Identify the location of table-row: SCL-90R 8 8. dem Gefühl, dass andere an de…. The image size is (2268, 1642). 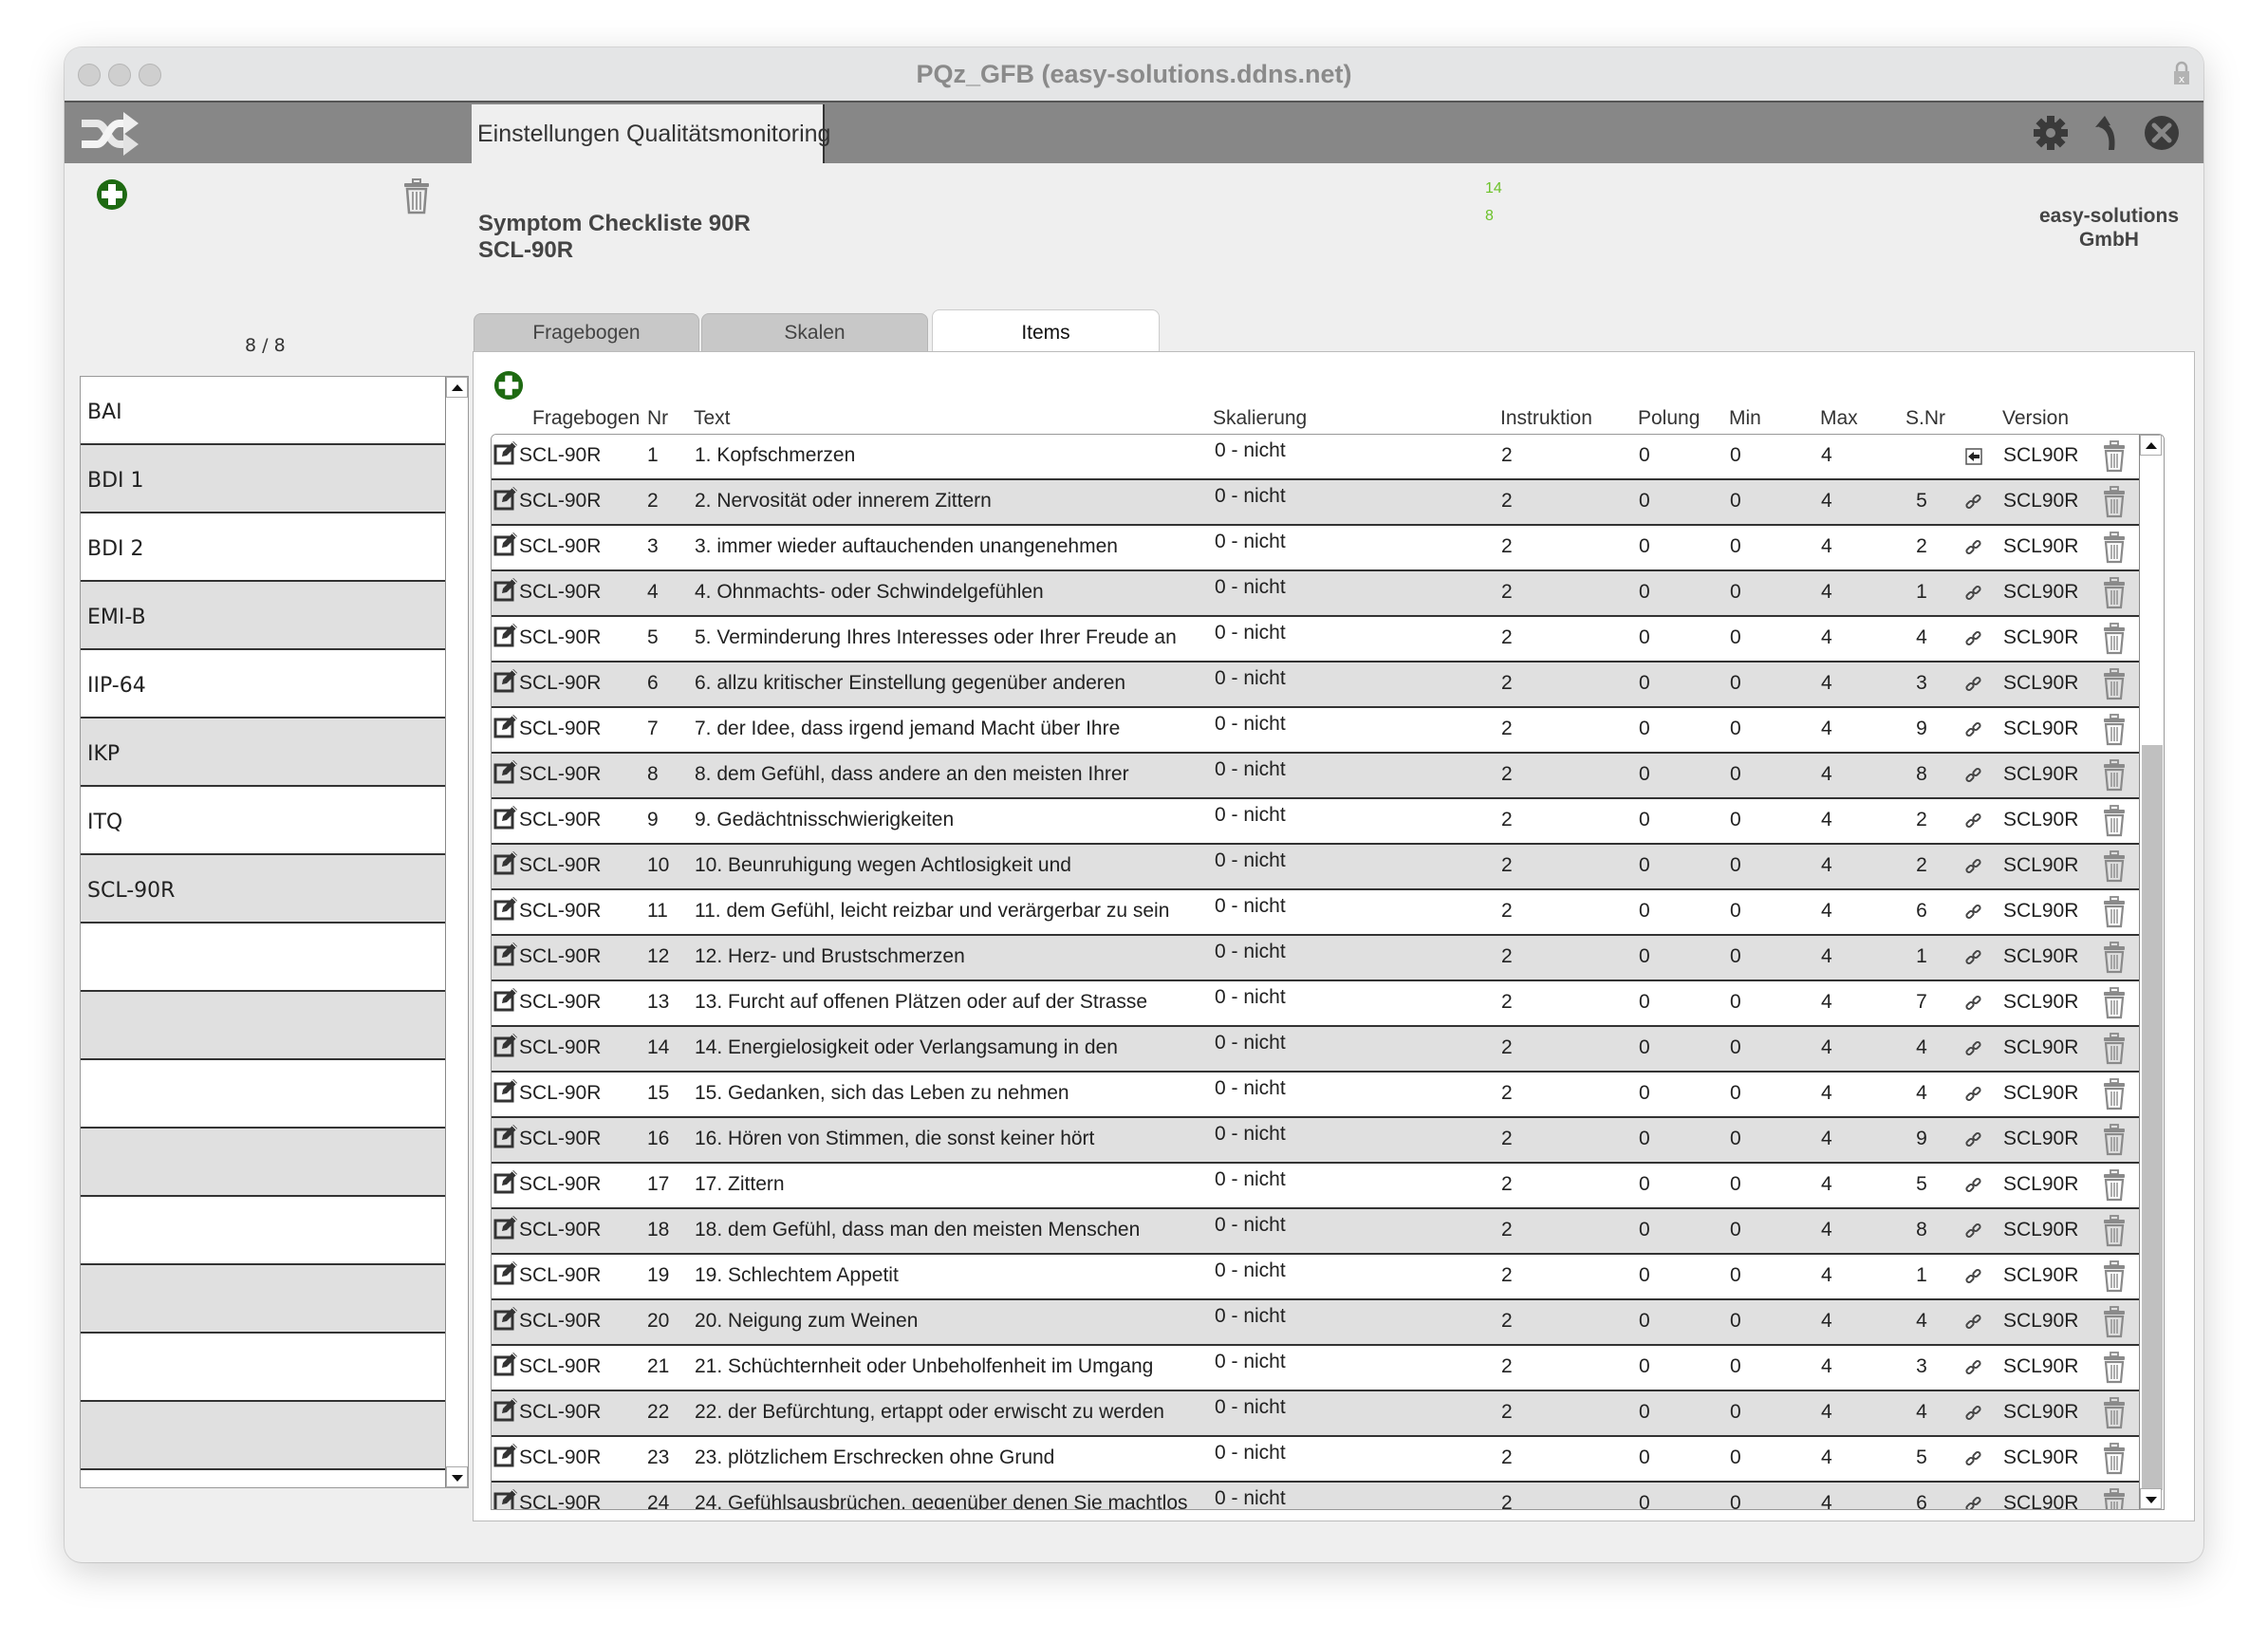
(1315, 776).